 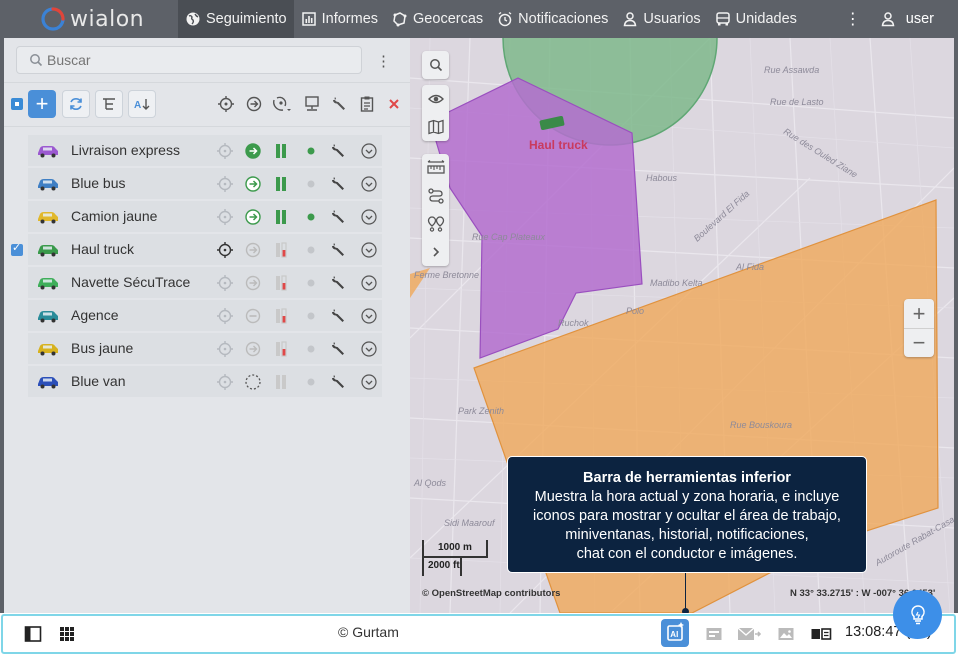 I want to click on nav-item-notificaciones: Notificaciones, so click(x=552, y=19).